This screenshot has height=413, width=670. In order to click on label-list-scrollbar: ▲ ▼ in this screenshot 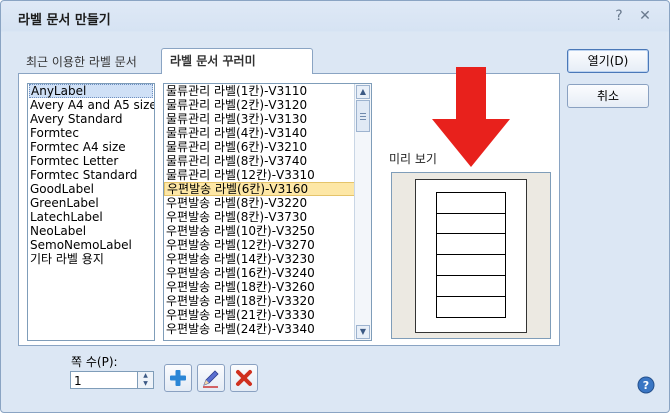, I will do `click(362, 212)`.